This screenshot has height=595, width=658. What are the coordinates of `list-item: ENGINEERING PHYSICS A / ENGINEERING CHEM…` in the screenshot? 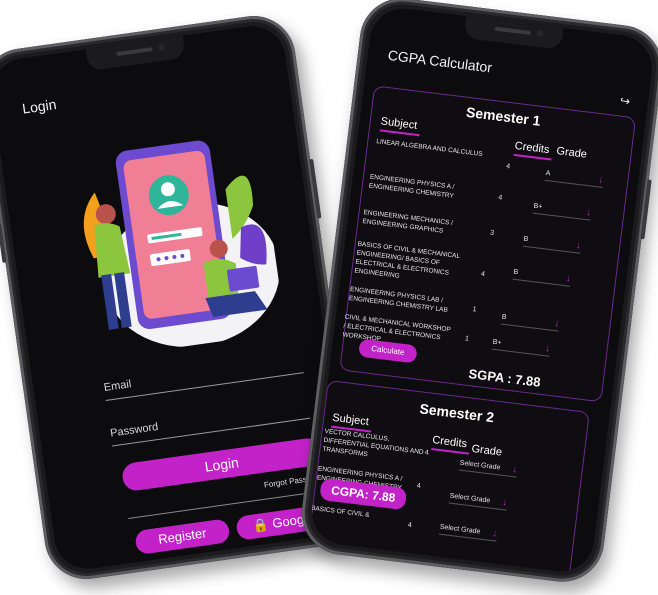 It's located at (411, 186).